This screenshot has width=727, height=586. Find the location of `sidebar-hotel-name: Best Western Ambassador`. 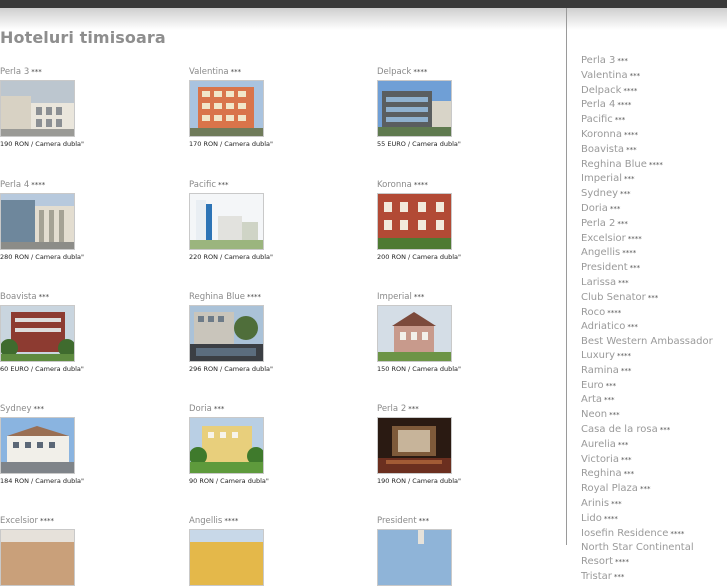

sidebar-hotel-name: Best Western Ambassador is located at coordinates (647, 342).